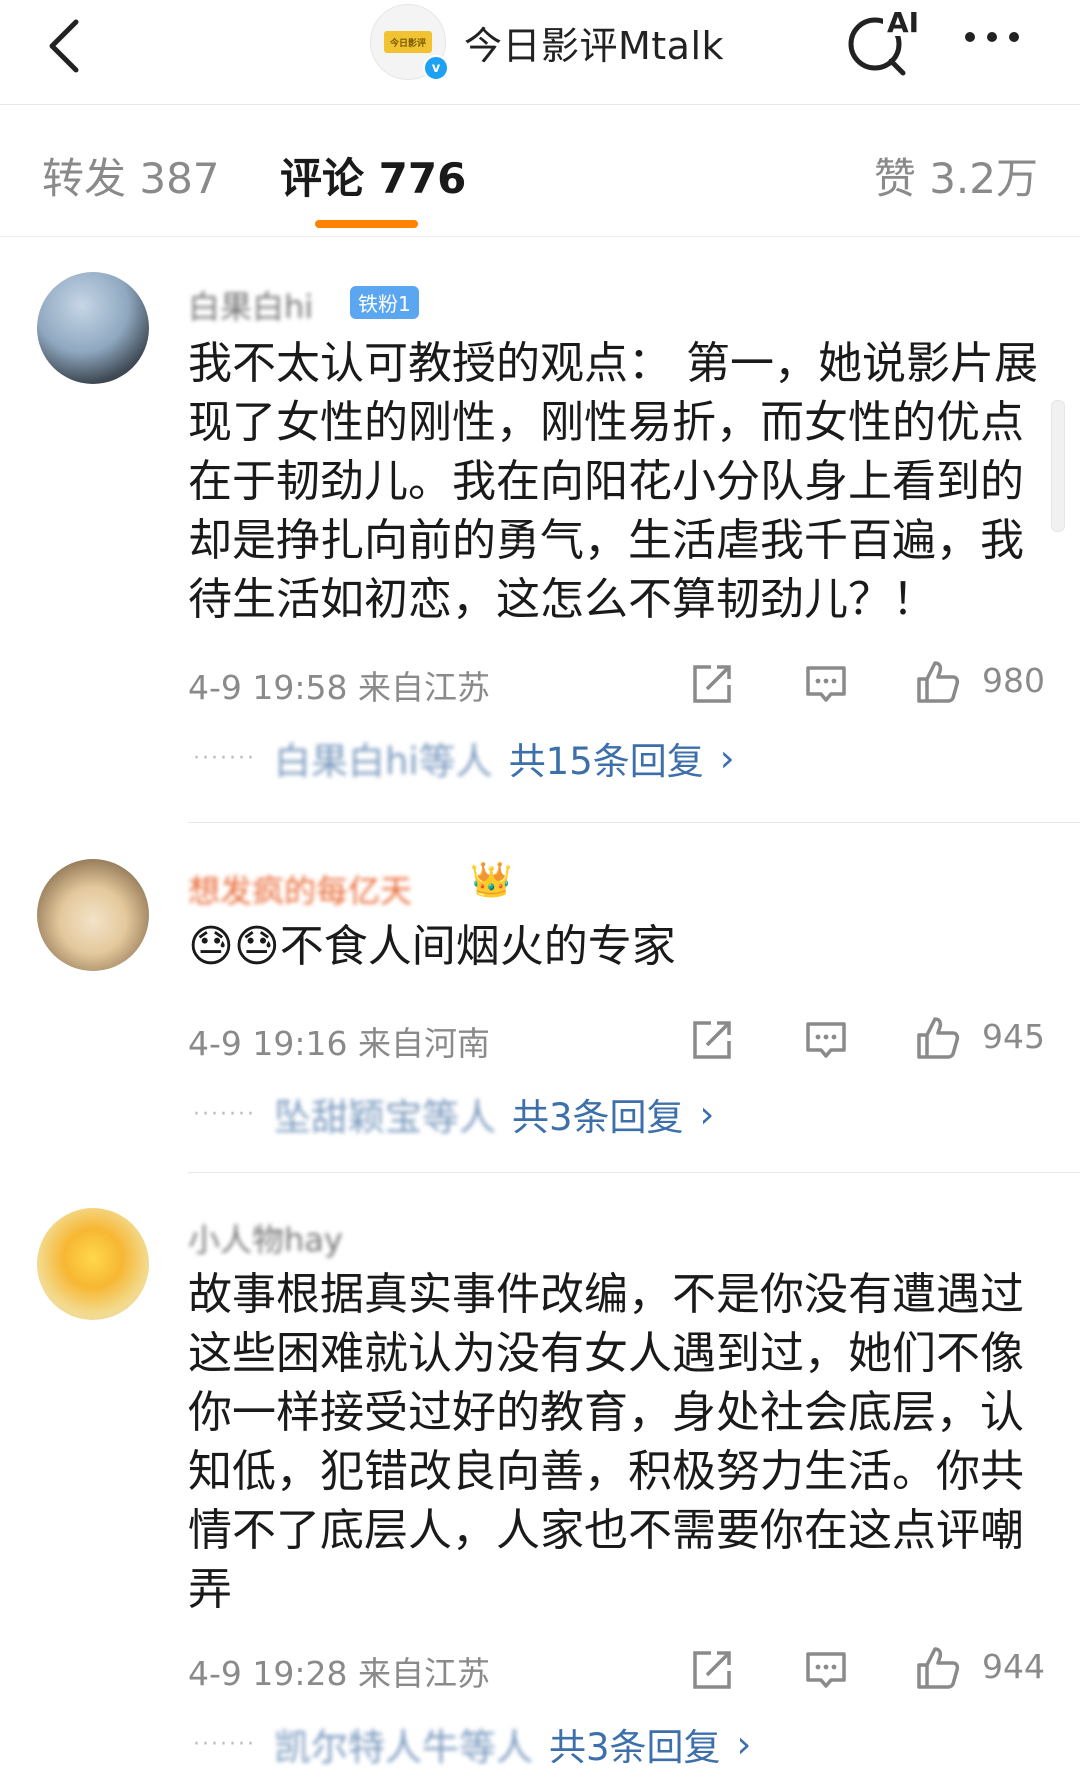 The height and width of the screenshot is (1777, 1080). I want to click on like-count: 945, so click(1013, 1036).